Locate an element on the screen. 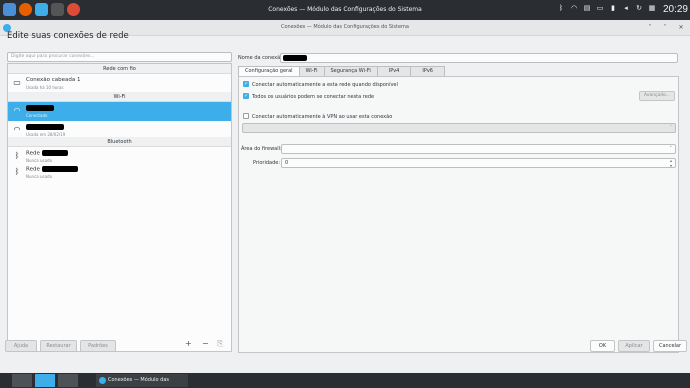 Image resolution: width=690 pixels, height=388 pixels. spin-arrows-icon: ▴ ▾ is located at coordinates (671, 163).